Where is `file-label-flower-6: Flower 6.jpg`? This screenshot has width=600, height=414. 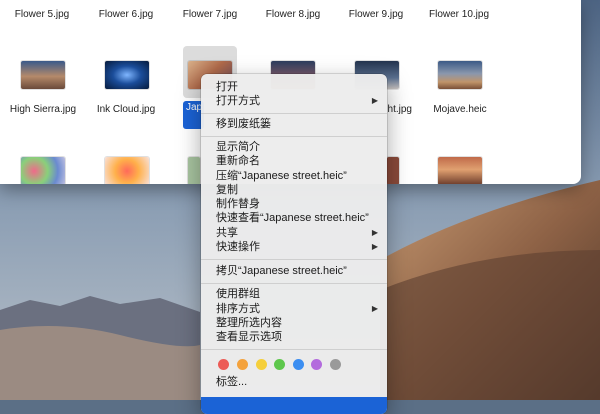 file-label-flower-6: Flower 6.jpg is located at coordinates (126, 14).